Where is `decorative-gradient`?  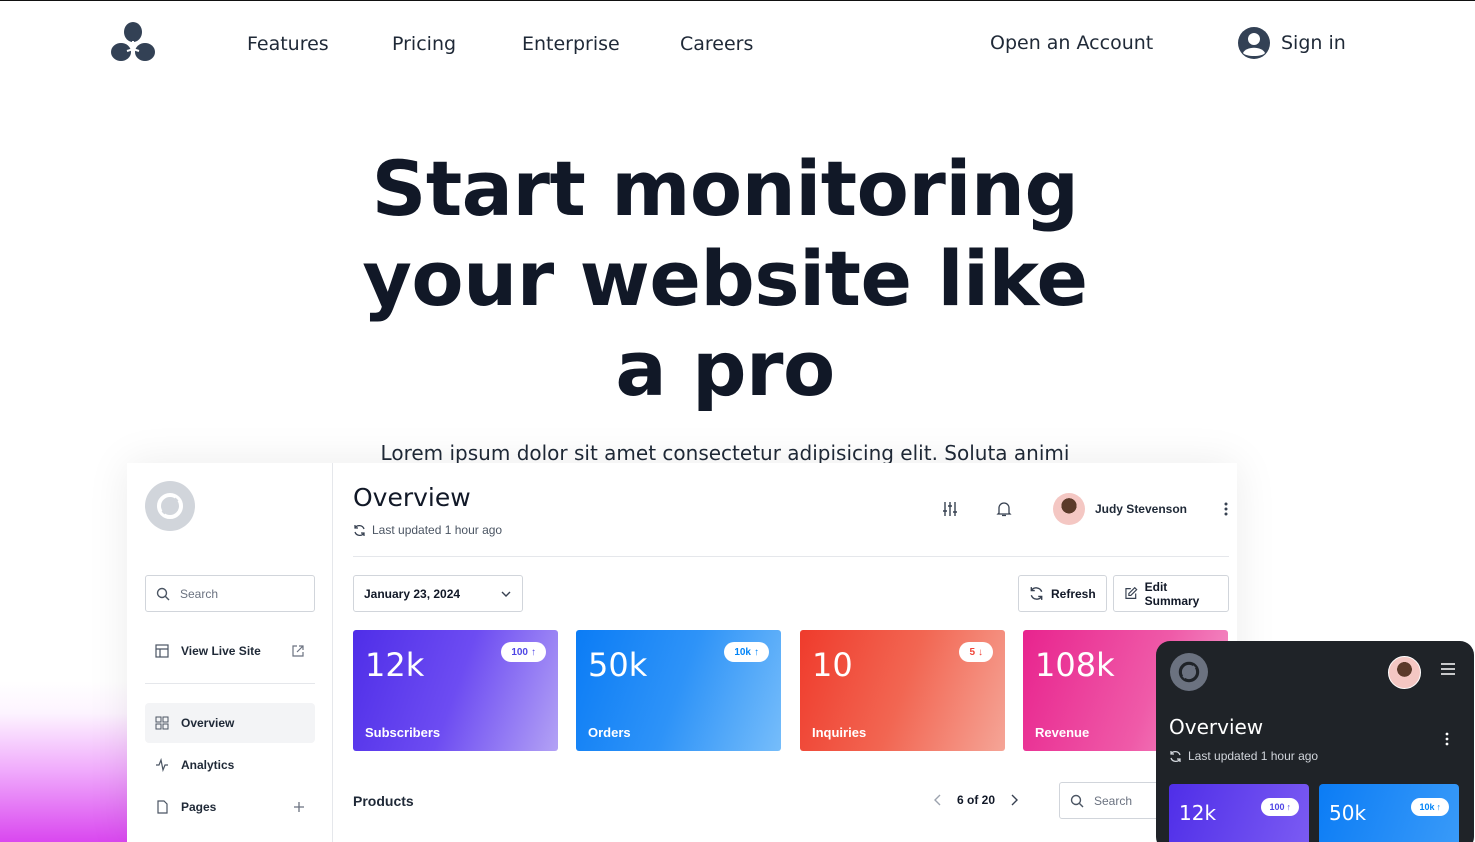 decorative-gradient is located at coordinates (70, 761).